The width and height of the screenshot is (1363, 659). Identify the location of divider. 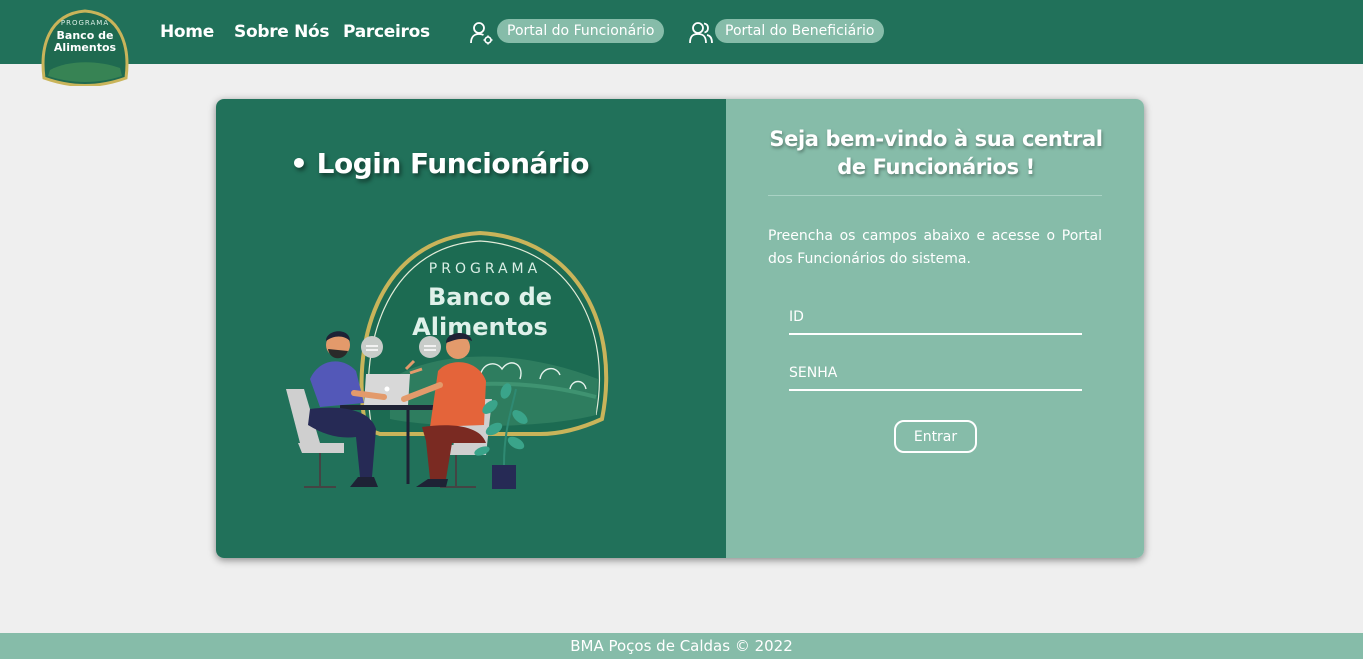
(935, 195).